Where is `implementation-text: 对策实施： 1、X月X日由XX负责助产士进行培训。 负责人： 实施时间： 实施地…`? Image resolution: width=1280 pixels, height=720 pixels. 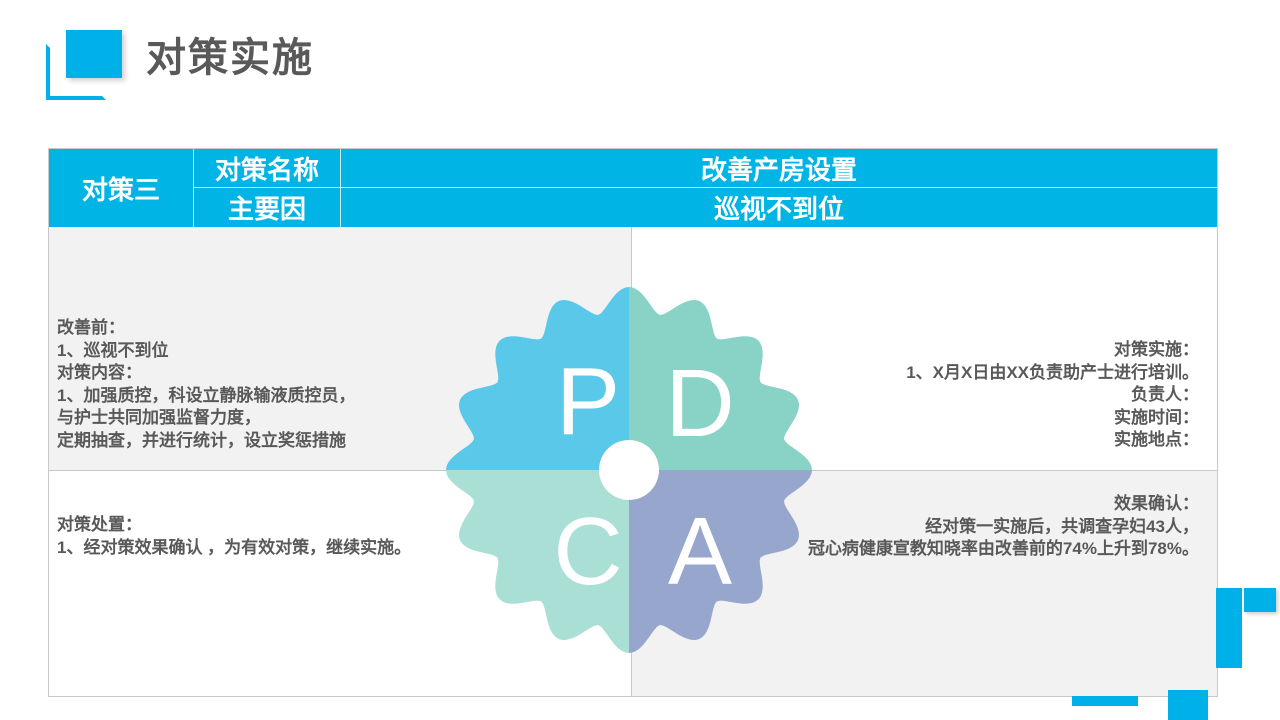 implementation-text: 对策实施： 1、X月X日由XX负责助产士进行培训。 负责人： 实施时间： 实施地… is located at coordinates (1052, 394).